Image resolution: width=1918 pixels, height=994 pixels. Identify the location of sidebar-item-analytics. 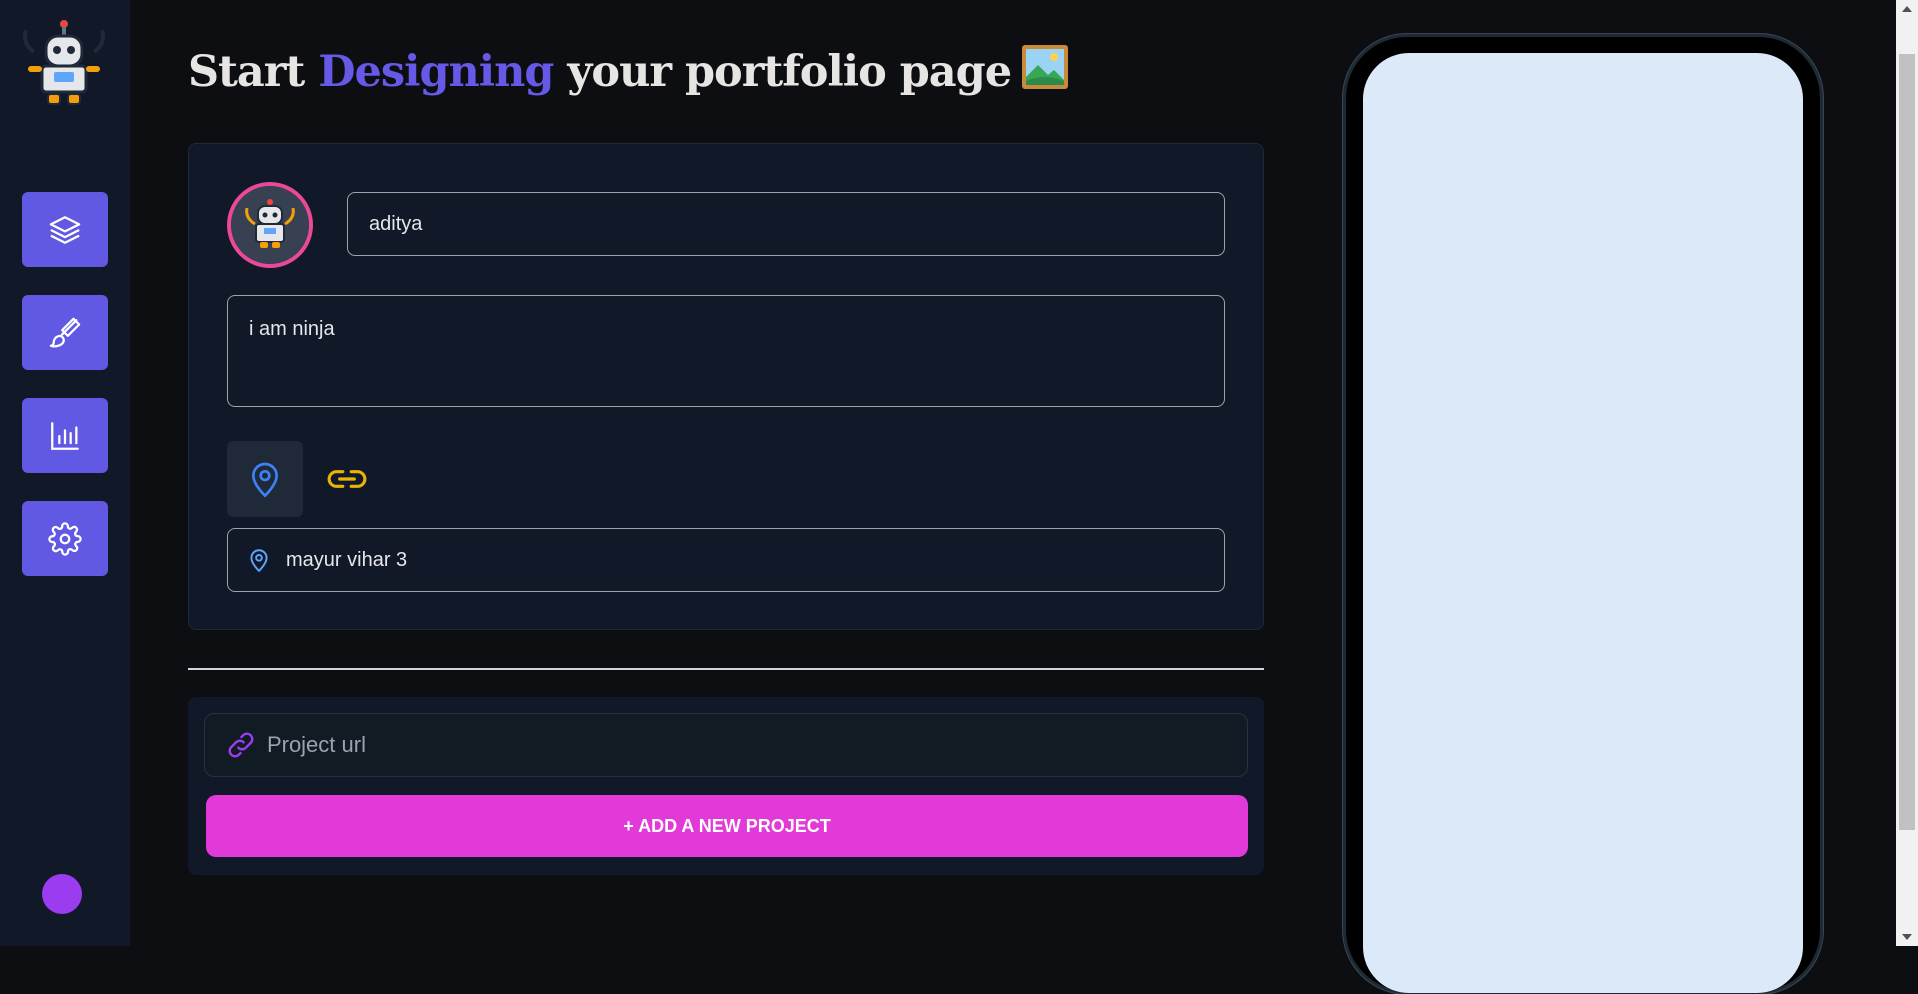
(65, 435).